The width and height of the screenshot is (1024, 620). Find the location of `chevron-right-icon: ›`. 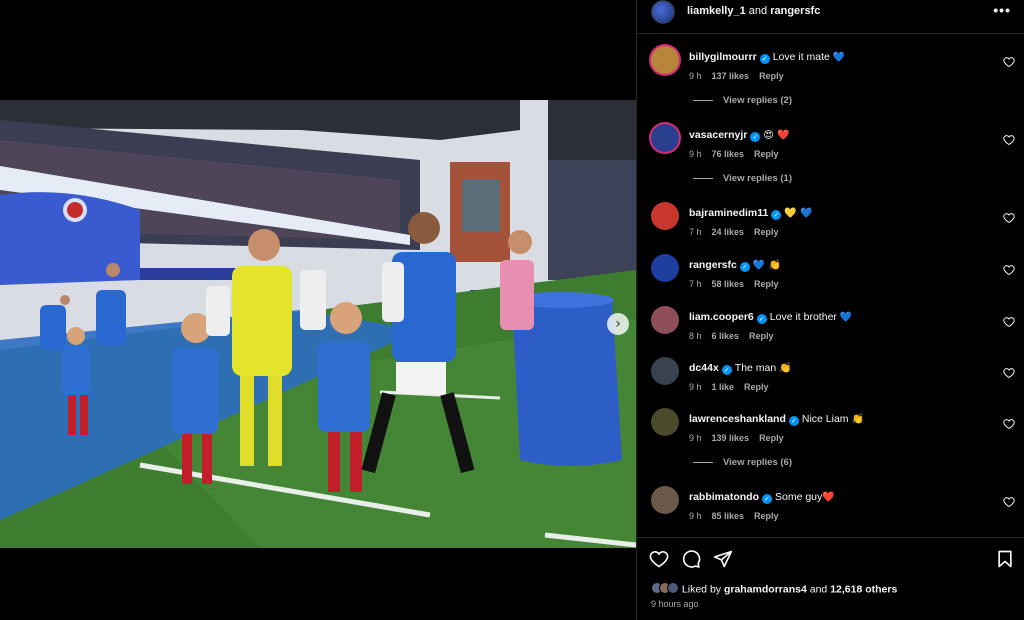

chevron-right-icon: › is located at coordinates (618, 324).